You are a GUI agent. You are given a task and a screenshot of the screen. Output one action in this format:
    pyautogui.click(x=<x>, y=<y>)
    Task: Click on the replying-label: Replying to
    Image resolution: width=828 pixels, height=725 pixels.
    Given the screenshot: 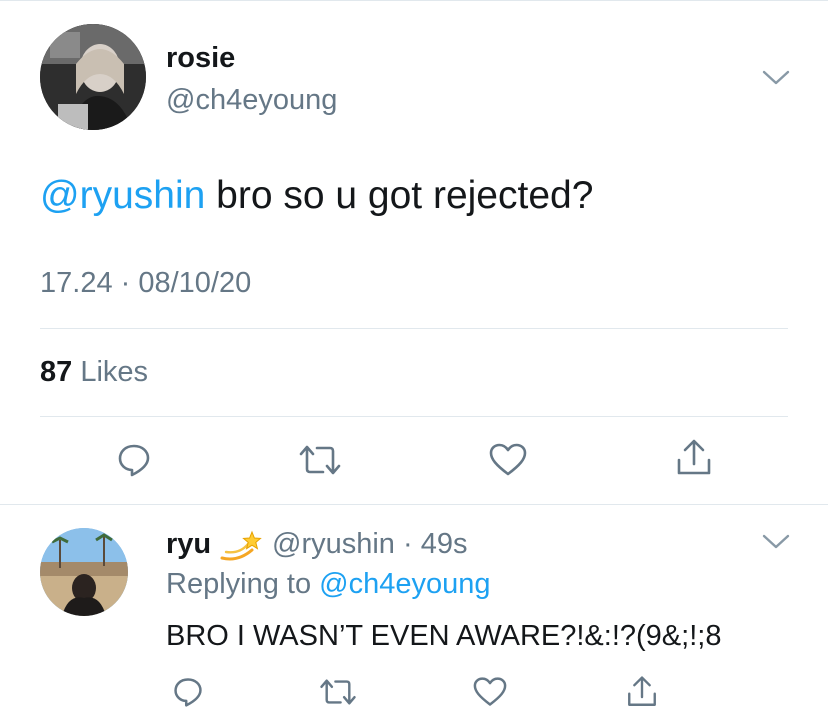 What is the action you would take?
    pyautogui.click(x=243, y=584)
    